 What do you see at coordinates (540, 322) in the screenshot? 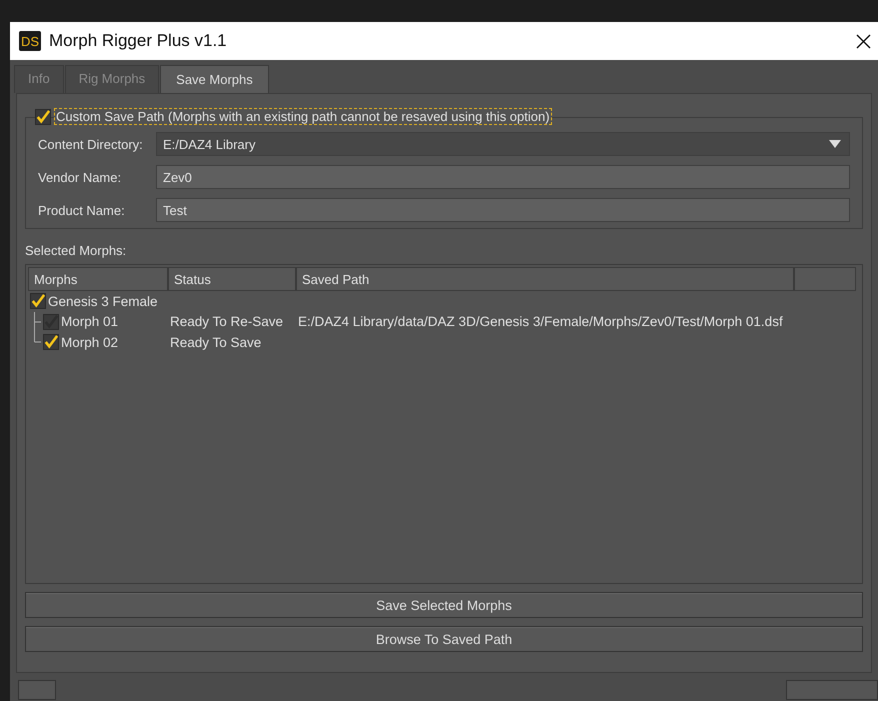
I see `table-cell: E:/DAZ4 Library/data/DAZ 3D/Genesis 3/Female/Morphs/Zev0/Test/Morph 01.dsf` at bounding box center [540, 322].